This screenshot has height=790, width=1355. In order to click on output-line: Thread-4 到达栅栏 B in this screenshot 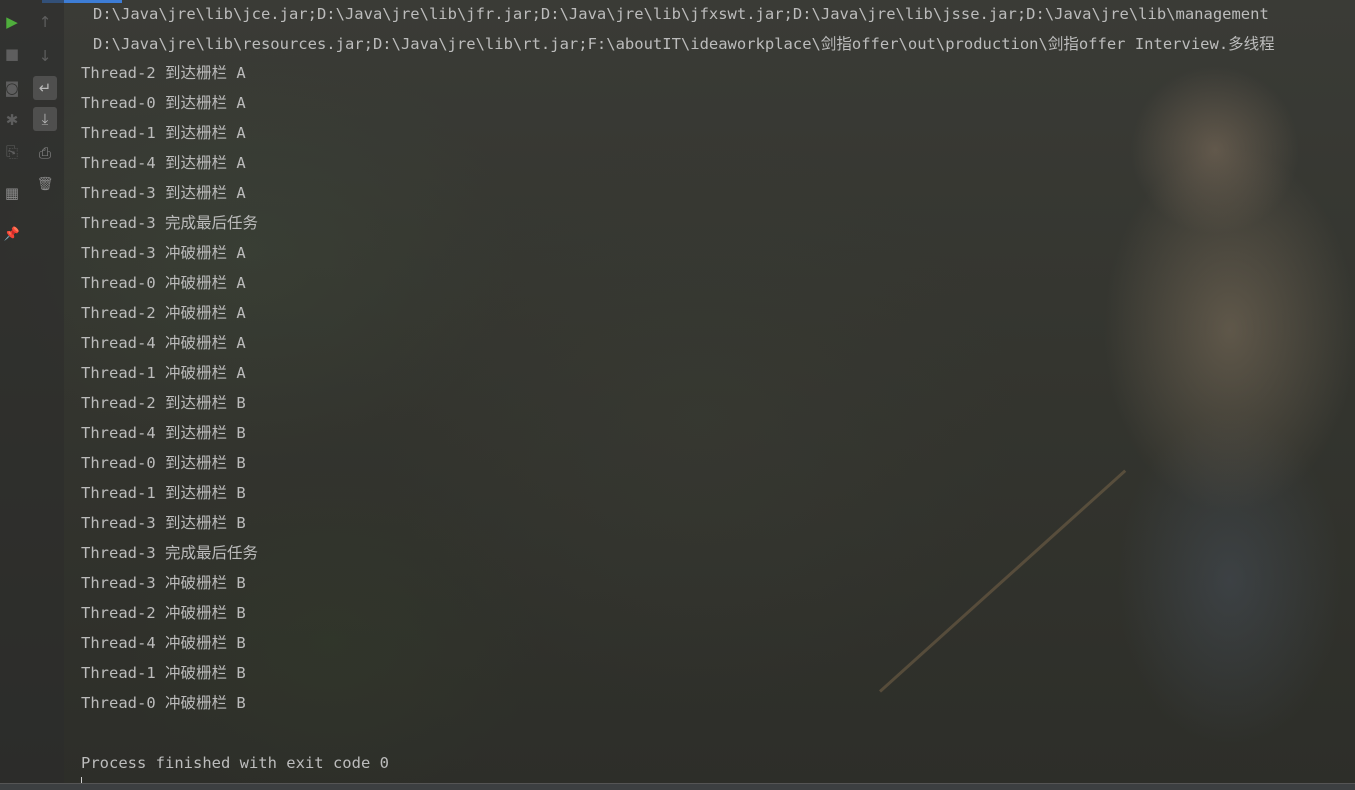, I will do `click(163, 433)`.